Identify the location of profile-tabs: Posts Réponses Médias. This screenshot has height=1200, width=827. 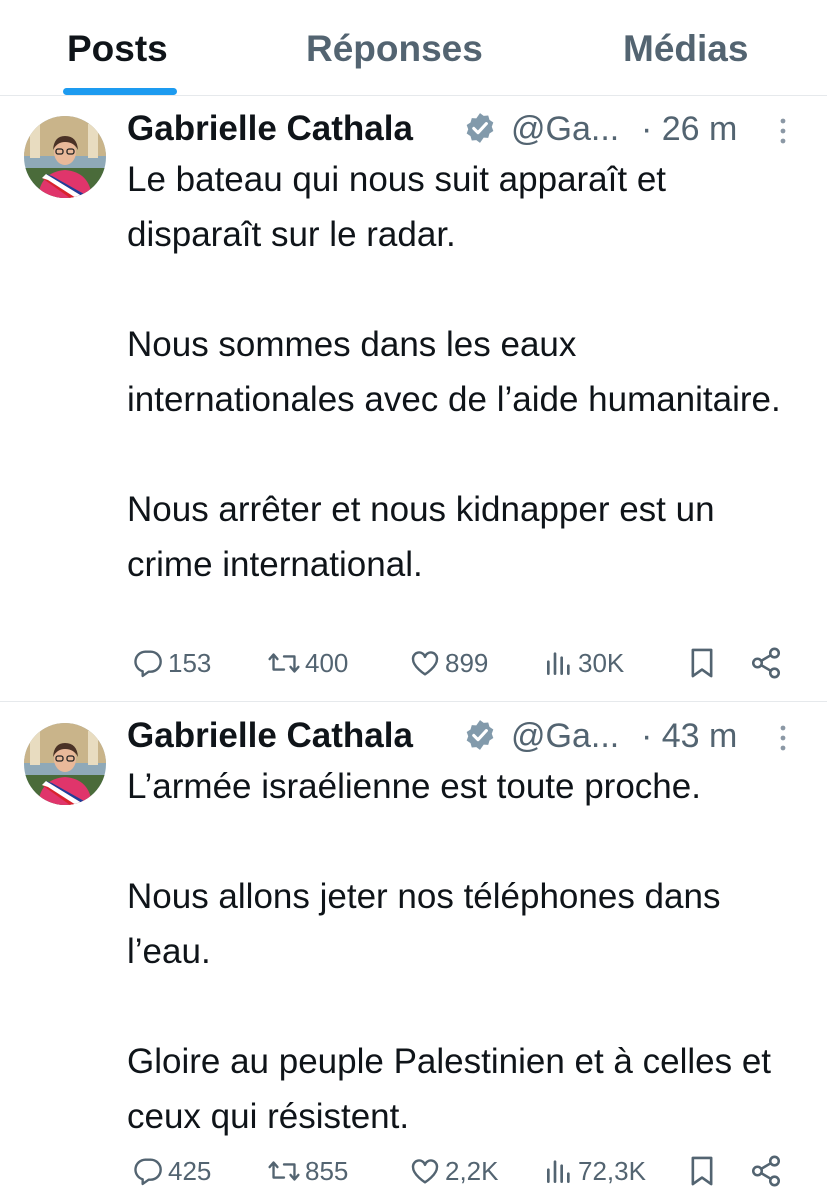
(413, 48).